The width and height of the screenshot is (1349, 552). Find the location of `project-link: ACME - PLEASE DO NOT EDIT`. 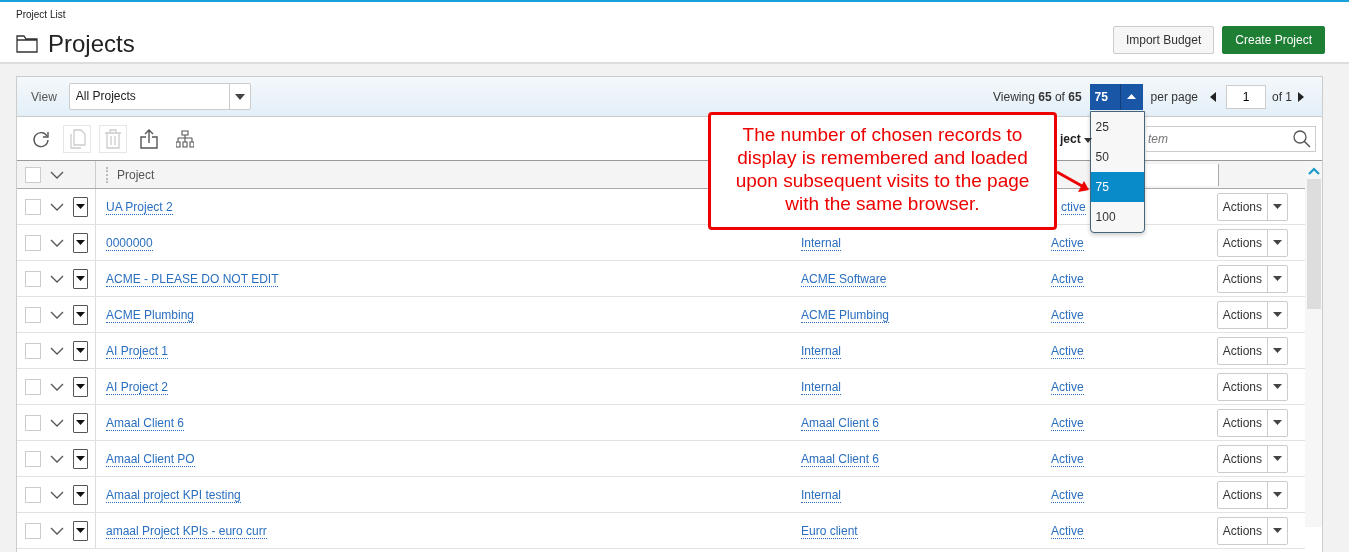

project-link: ACME - PLEASE DO NOT EDIT is located at coordinates (192, 279).